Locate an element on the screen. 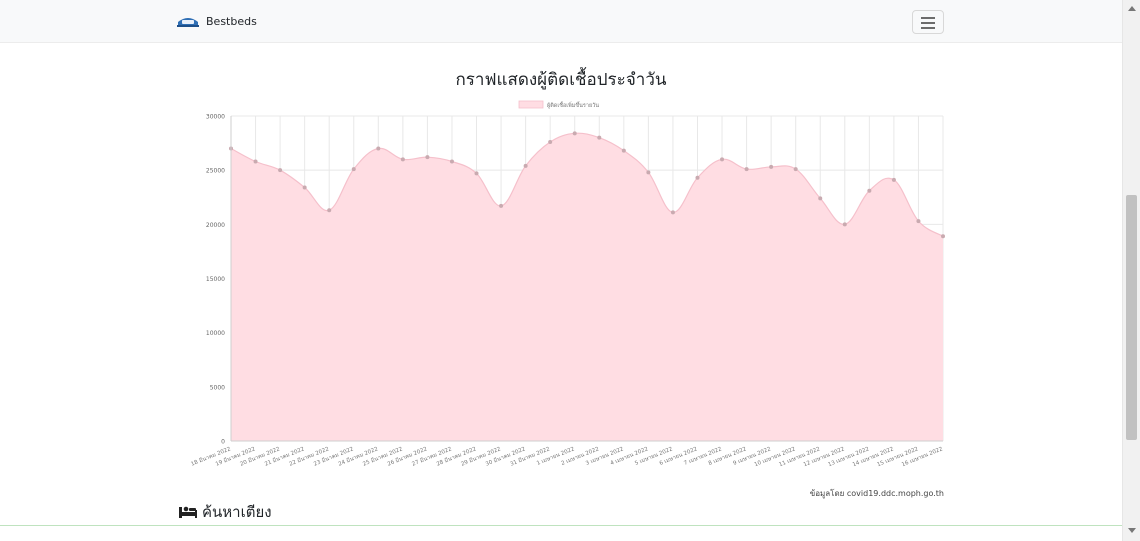  y-tick-label: 25000 is located at coordinates (215, 171).